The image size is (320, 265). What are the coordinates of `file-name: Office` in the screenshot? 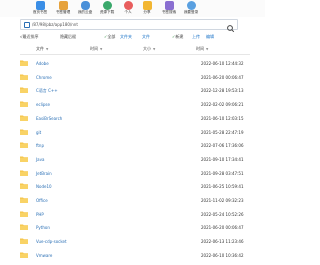 It's located at (42, 200).